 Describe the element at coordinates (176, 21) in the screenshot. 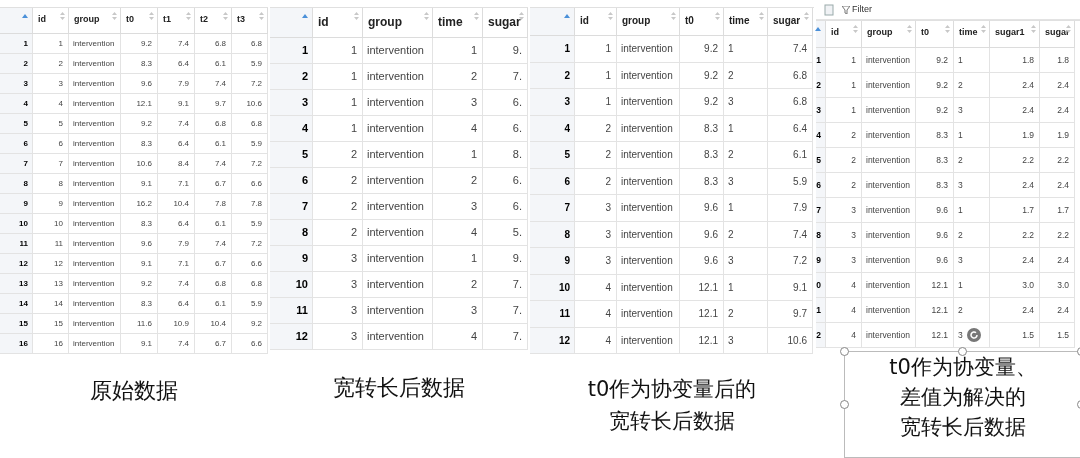

I see `column-header: t1` at that location.